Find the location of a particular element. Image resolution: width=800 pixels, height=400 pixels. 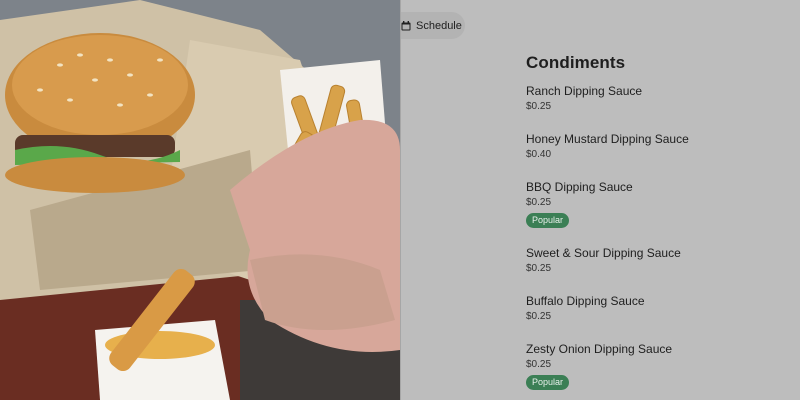

menu-item-name: BBQ Dipping Sauce is located at coordinates (579, 187).